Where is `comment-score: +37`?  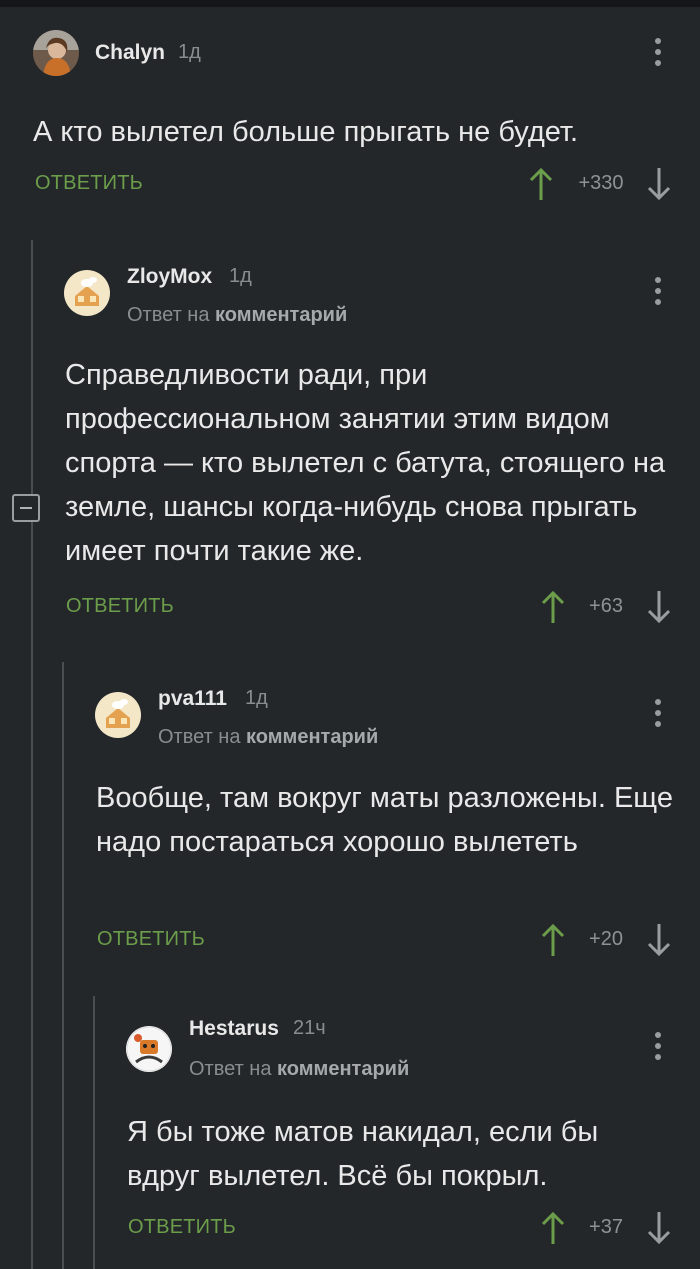 comment-score: +37 is located at coordinates (606, 1227).